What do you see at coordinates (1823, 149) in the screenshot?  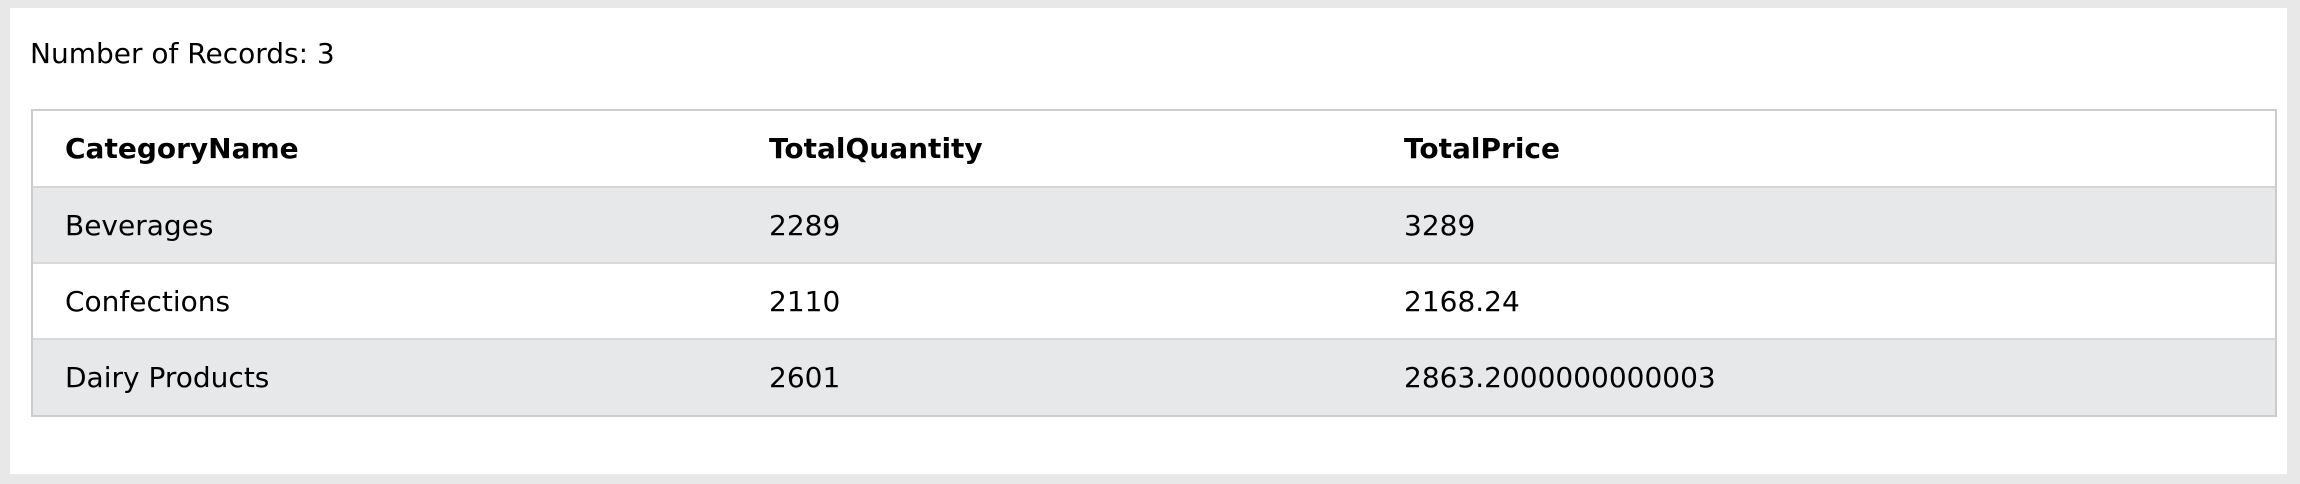 I see `column-header-totalprice: TotalPrice` at bounding box center [1823, 149].